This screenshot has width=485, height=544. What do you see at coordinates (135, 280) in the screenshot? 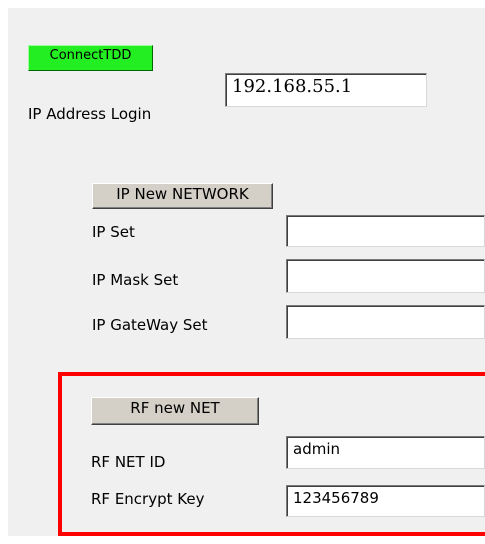
I see `ip-mask-set-label: IP Mask Set` at bounding box center [135, 280].